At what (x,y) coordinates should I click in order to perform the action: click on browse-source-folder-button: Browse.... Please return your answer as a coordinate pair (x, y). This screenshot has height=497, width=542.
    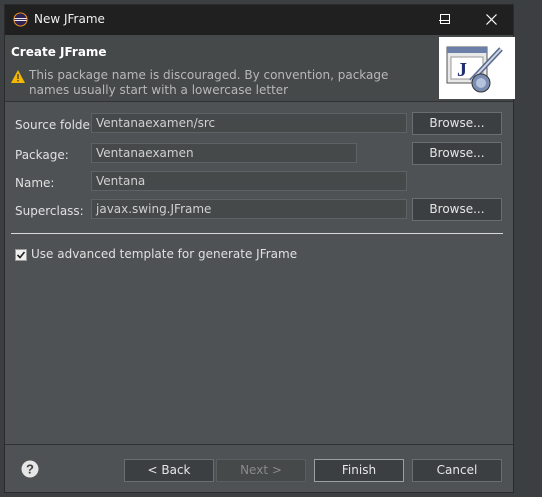
    Looking at the image, I should click on (457, 123).